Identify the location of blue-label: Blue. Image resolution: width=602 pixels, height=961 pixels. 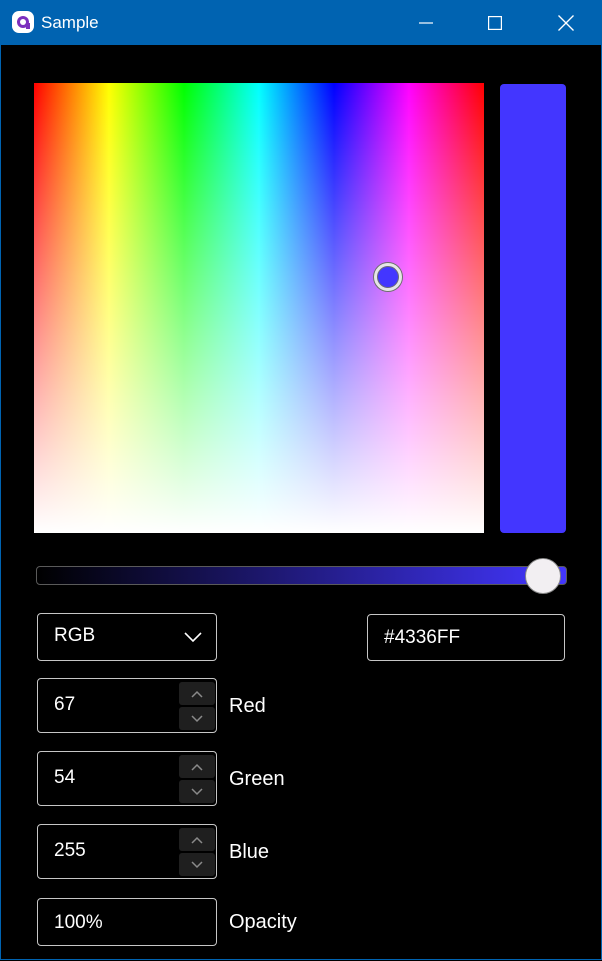
(249, 852).